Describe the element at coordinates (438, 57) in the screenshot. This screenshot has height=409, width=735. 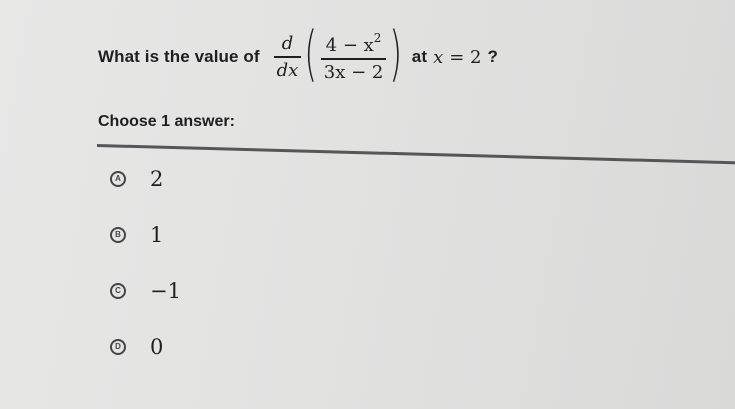
I see `condition-variable: x` at that location.